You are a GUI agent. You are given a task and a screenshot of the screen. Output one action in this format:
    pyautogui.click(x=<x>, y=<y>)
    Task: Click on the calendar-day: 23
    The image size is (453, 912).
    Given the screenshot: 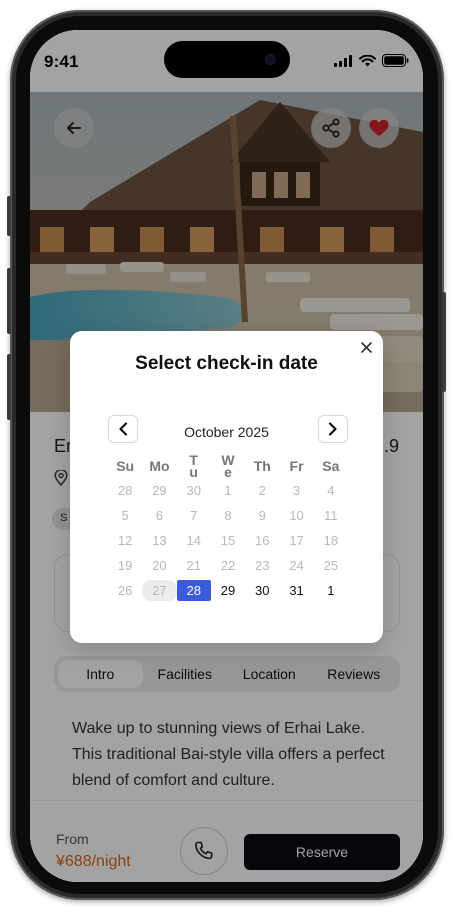 What is the action you would take?
    pyautogui.click(x=262, y=565)
    